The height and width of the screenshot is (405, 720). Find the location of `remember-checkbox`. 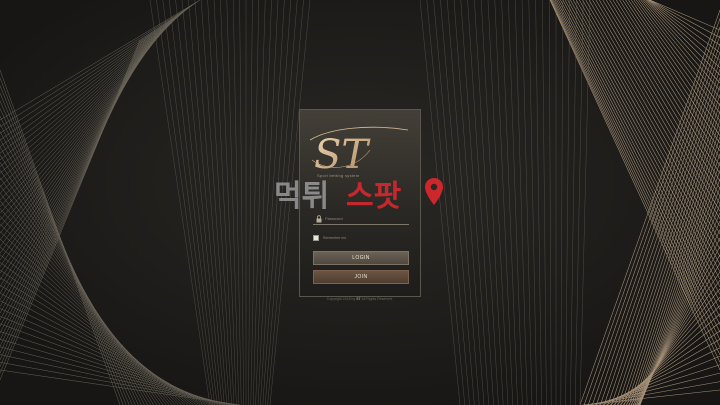

remember-checkbox is located at coordinates (316, 238).